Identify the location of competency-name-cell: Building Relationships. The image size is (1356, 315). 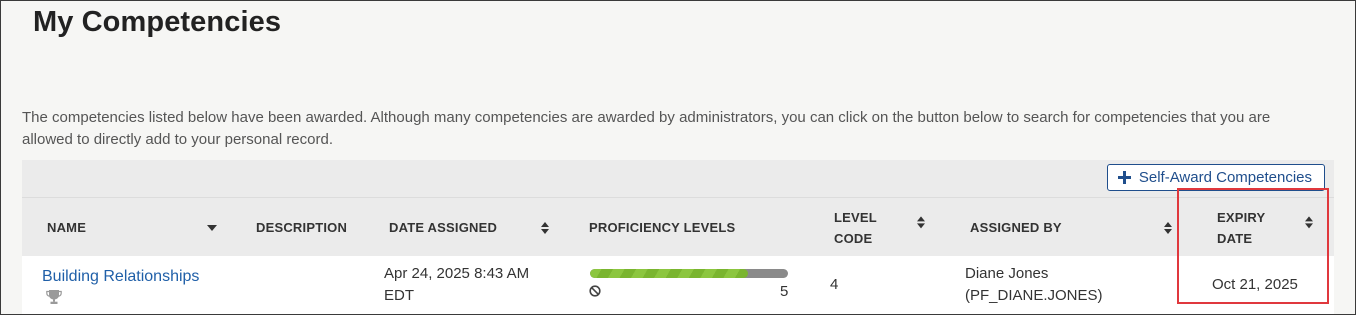
(120, 277).